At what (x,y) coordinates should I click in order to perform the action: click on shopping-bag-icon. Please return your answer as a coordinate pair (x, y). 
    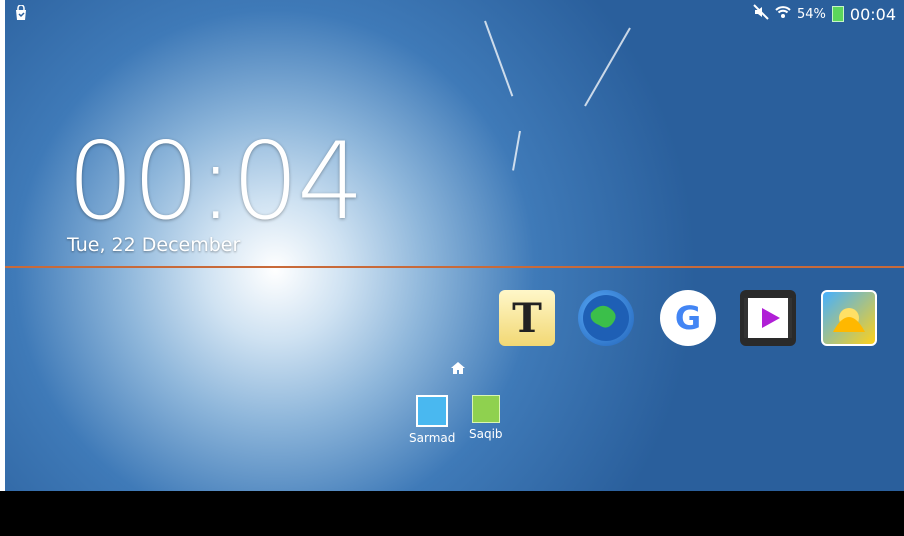
    Looking at the image, I should click on (21, 14).